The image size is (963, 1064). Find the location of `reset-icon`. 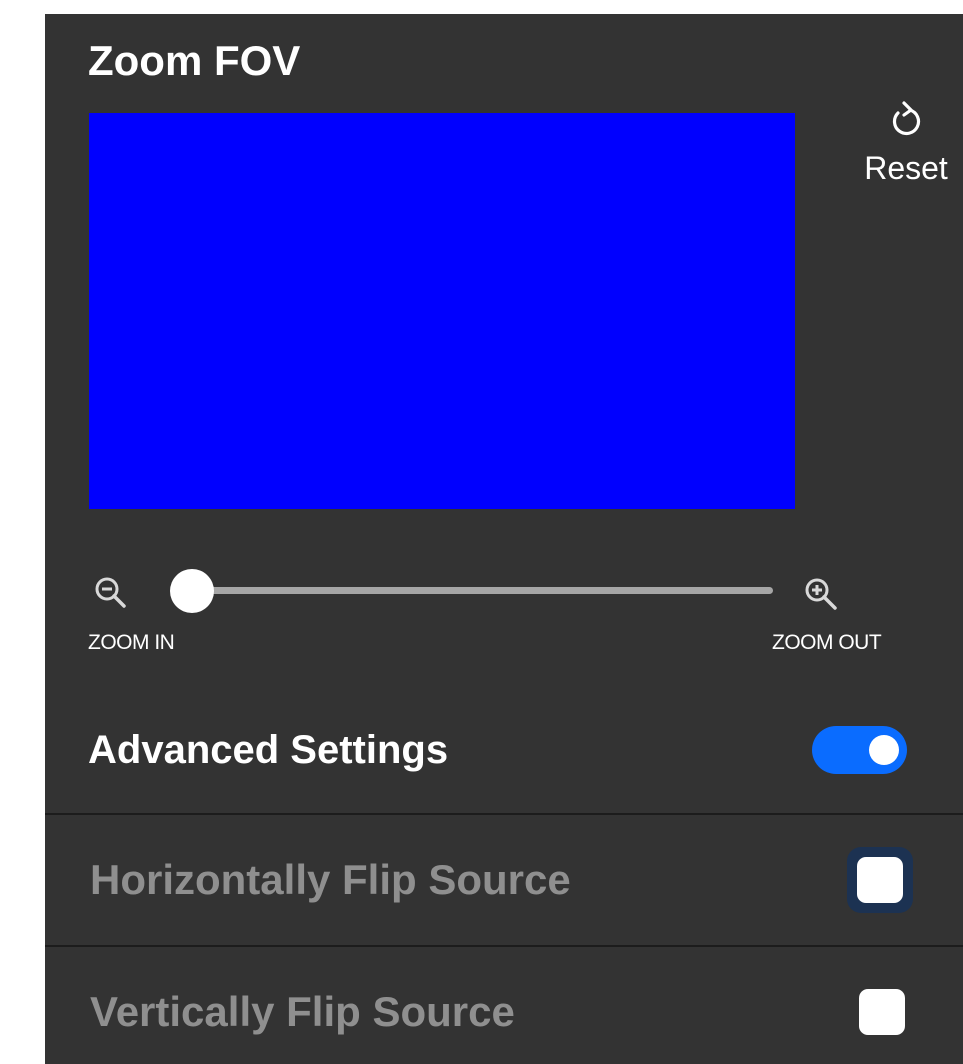

reset-icon is located at coordinates (906, 121).